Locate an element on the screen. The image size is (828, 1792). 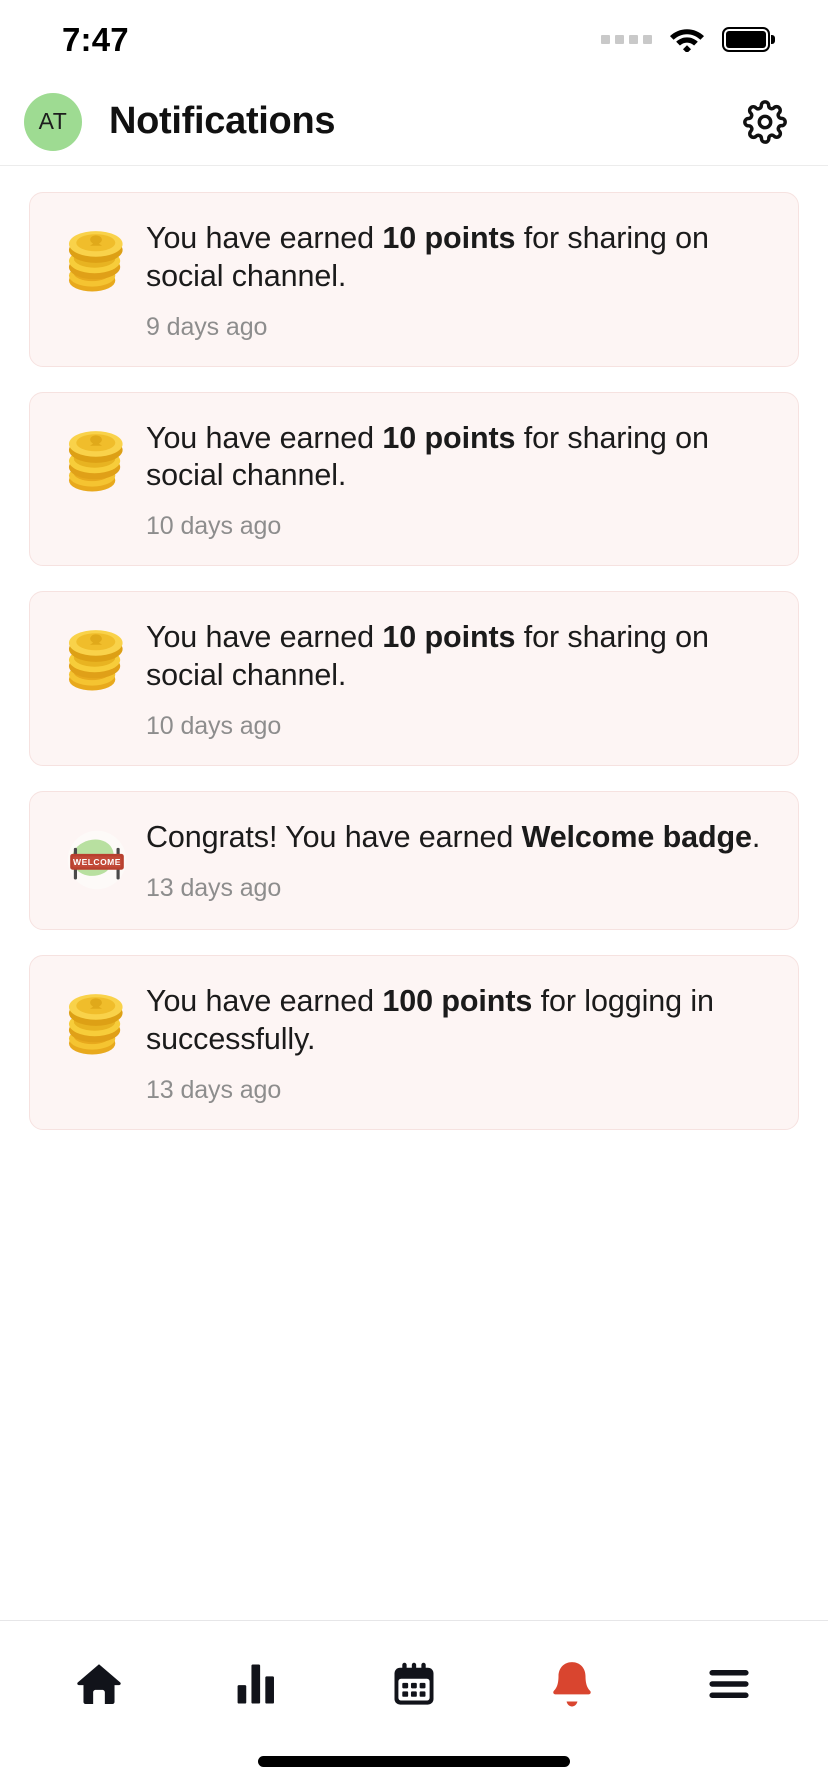
home-indicator-area is located at coordinates (414, 1769).